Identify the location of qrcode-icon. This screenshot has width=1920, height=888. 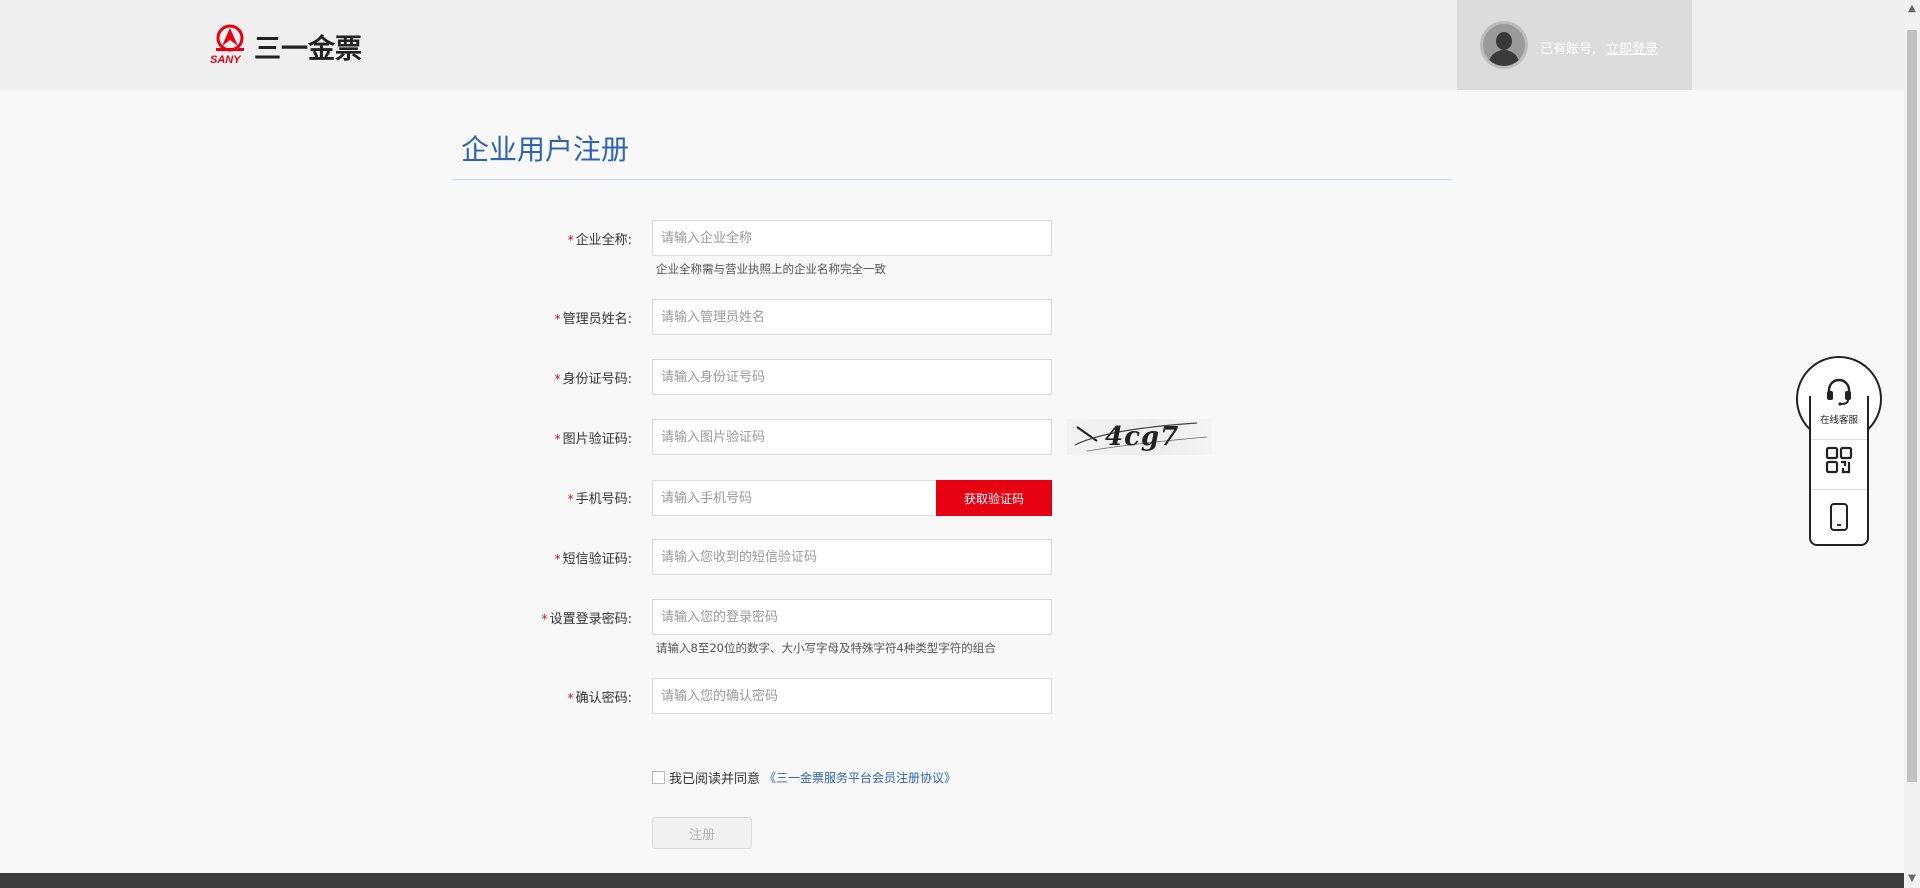
(1839, 460).